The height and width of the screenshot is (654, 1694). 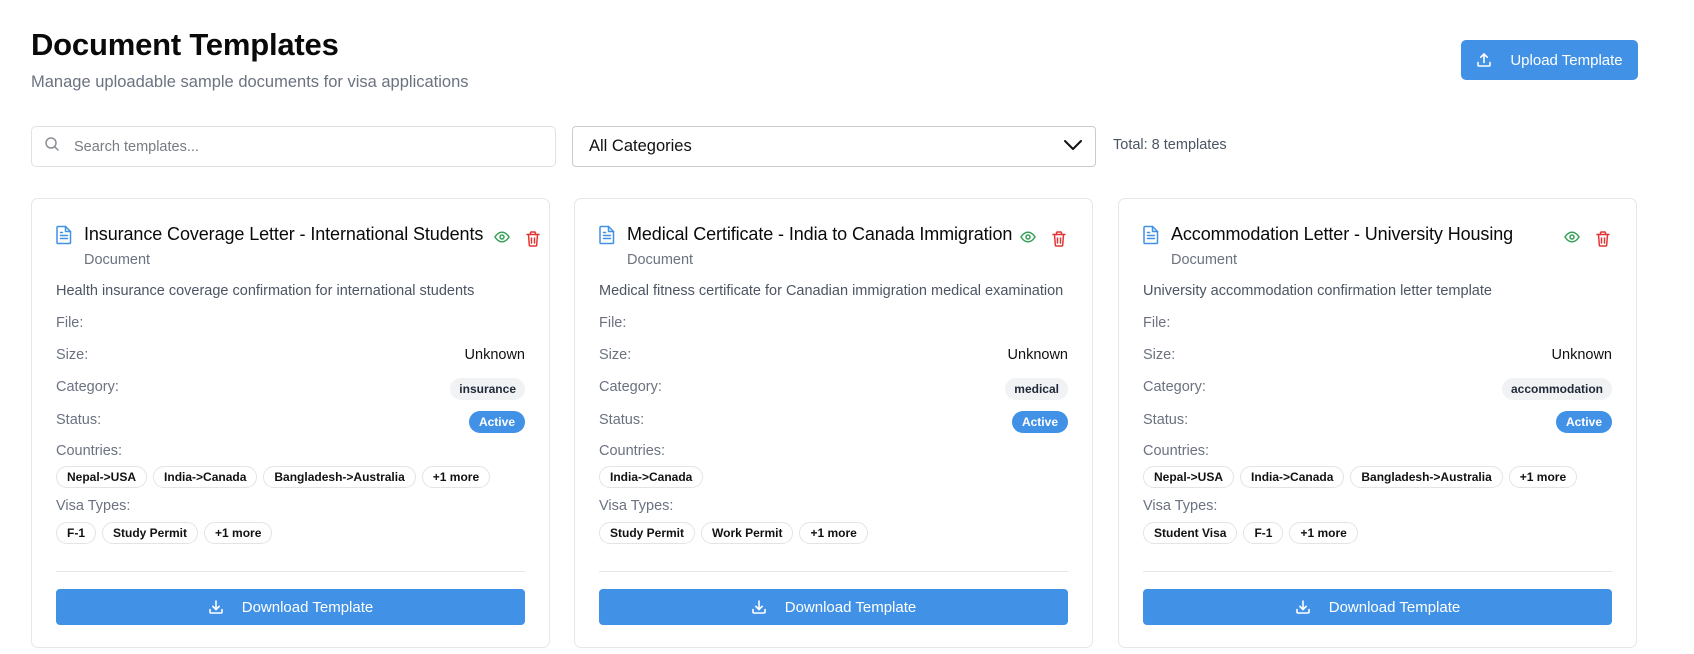 I want to click on visa-types-chips: Study Permit Work Permit +1 more, so click(x=733, y=533).